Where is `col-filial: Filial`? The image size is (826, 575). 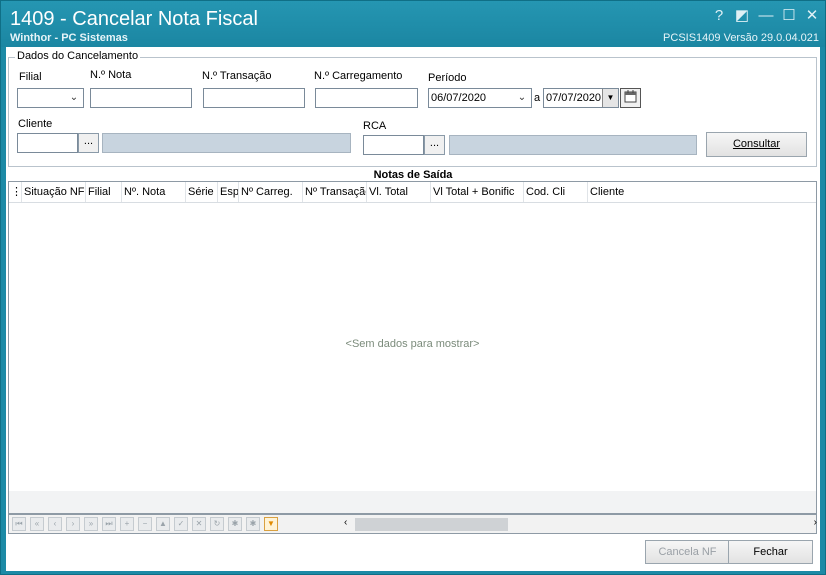 col-filial: Filial is located at coordinates (104, 192).